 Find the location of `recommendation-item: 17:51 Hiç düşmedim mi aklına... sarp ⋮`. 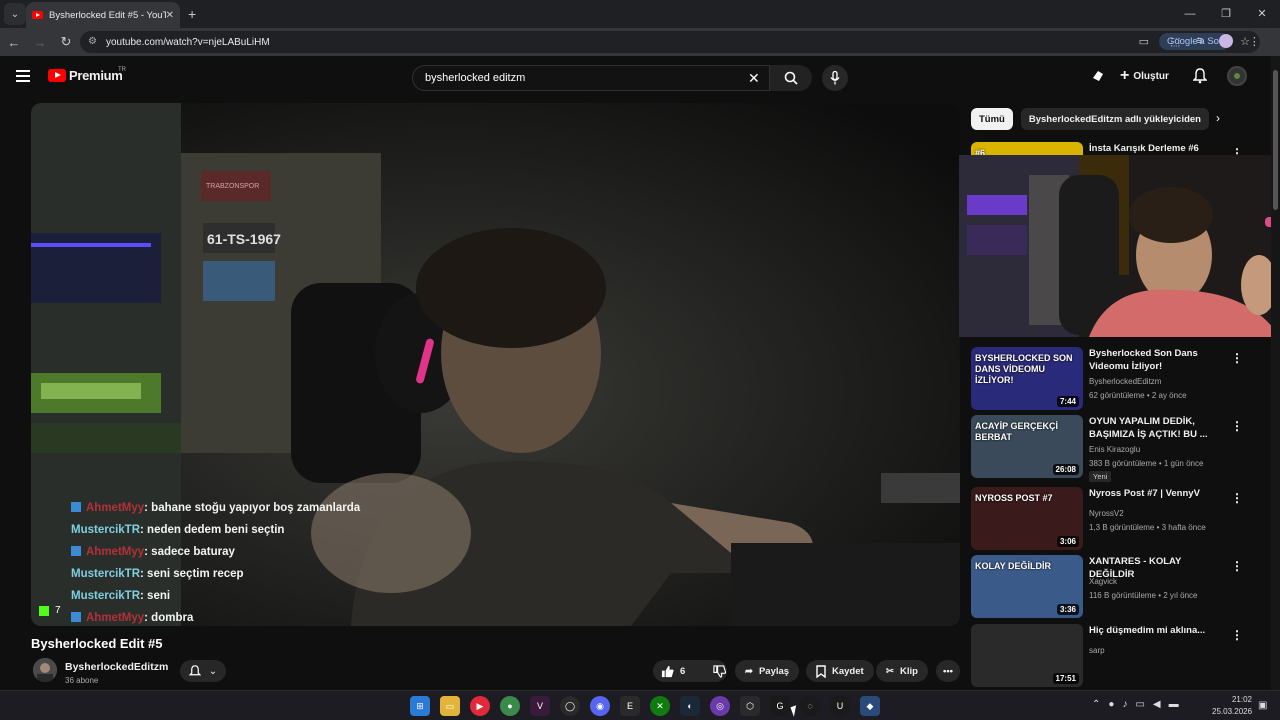

recommendation-item: 17:51 Hiç düşmedim mi aklına... sarp ⋮ is located at coordinates (1116, 656).